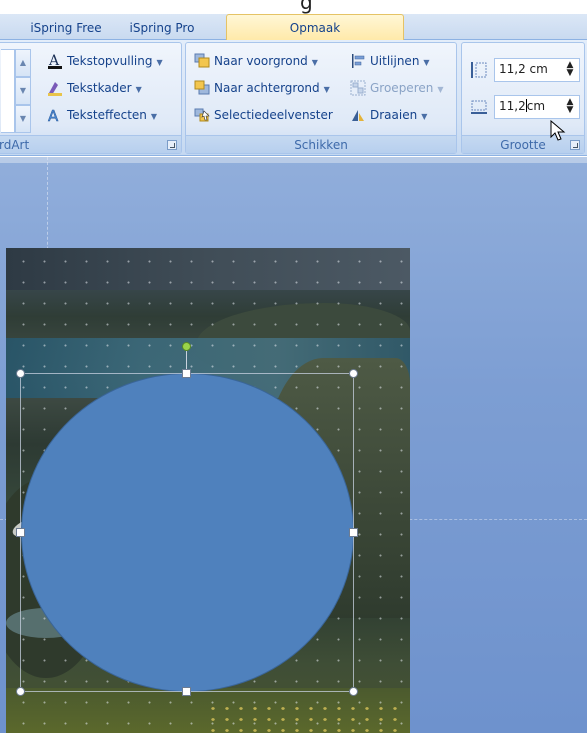 This screenshot has height=733, width=587. What do you see at coordinates (186, 346) in the screenshot?
I see `rotation-handle` at bounding box center [186, 346].